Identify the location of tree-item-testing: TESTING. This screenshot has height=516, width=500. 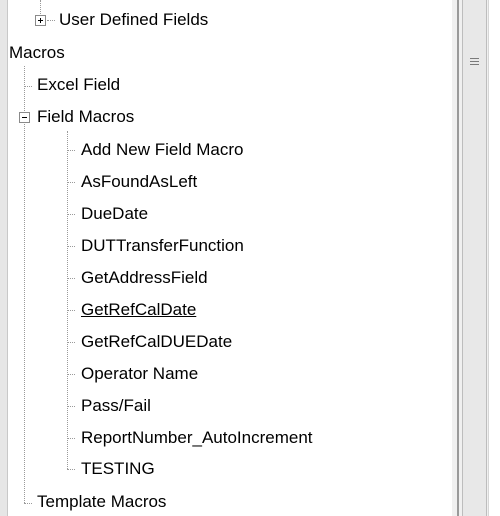
(118, 469).